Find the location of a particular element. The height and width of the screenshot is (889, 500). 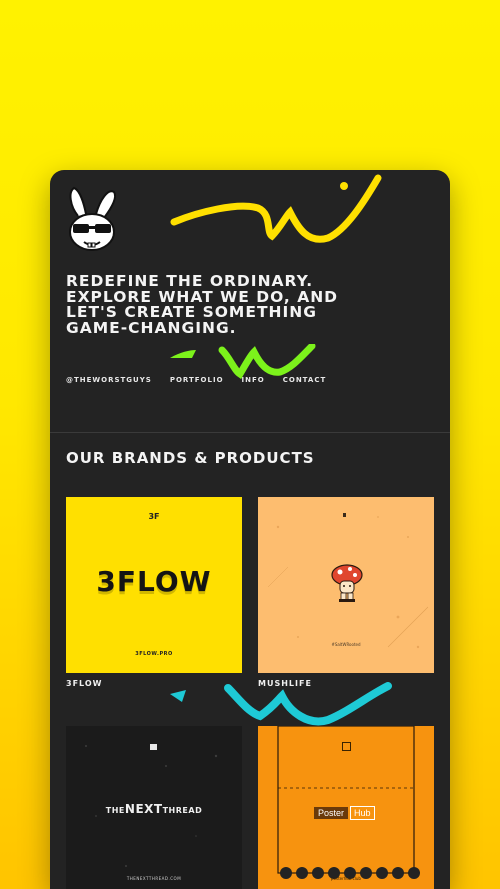

brand-url: 3FLOW.PRO is located at coordinates (154, 654).